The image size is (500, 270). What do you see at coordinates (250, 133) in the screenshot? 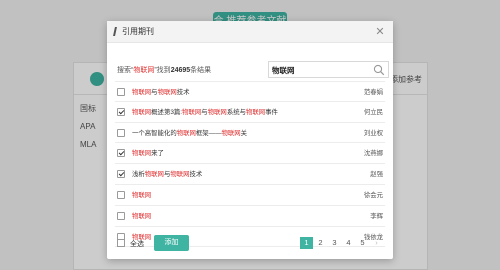
I see `result-row: 一个高智能化的物联网框架——物联网关 刘业权` at bounding box center [250, 133].